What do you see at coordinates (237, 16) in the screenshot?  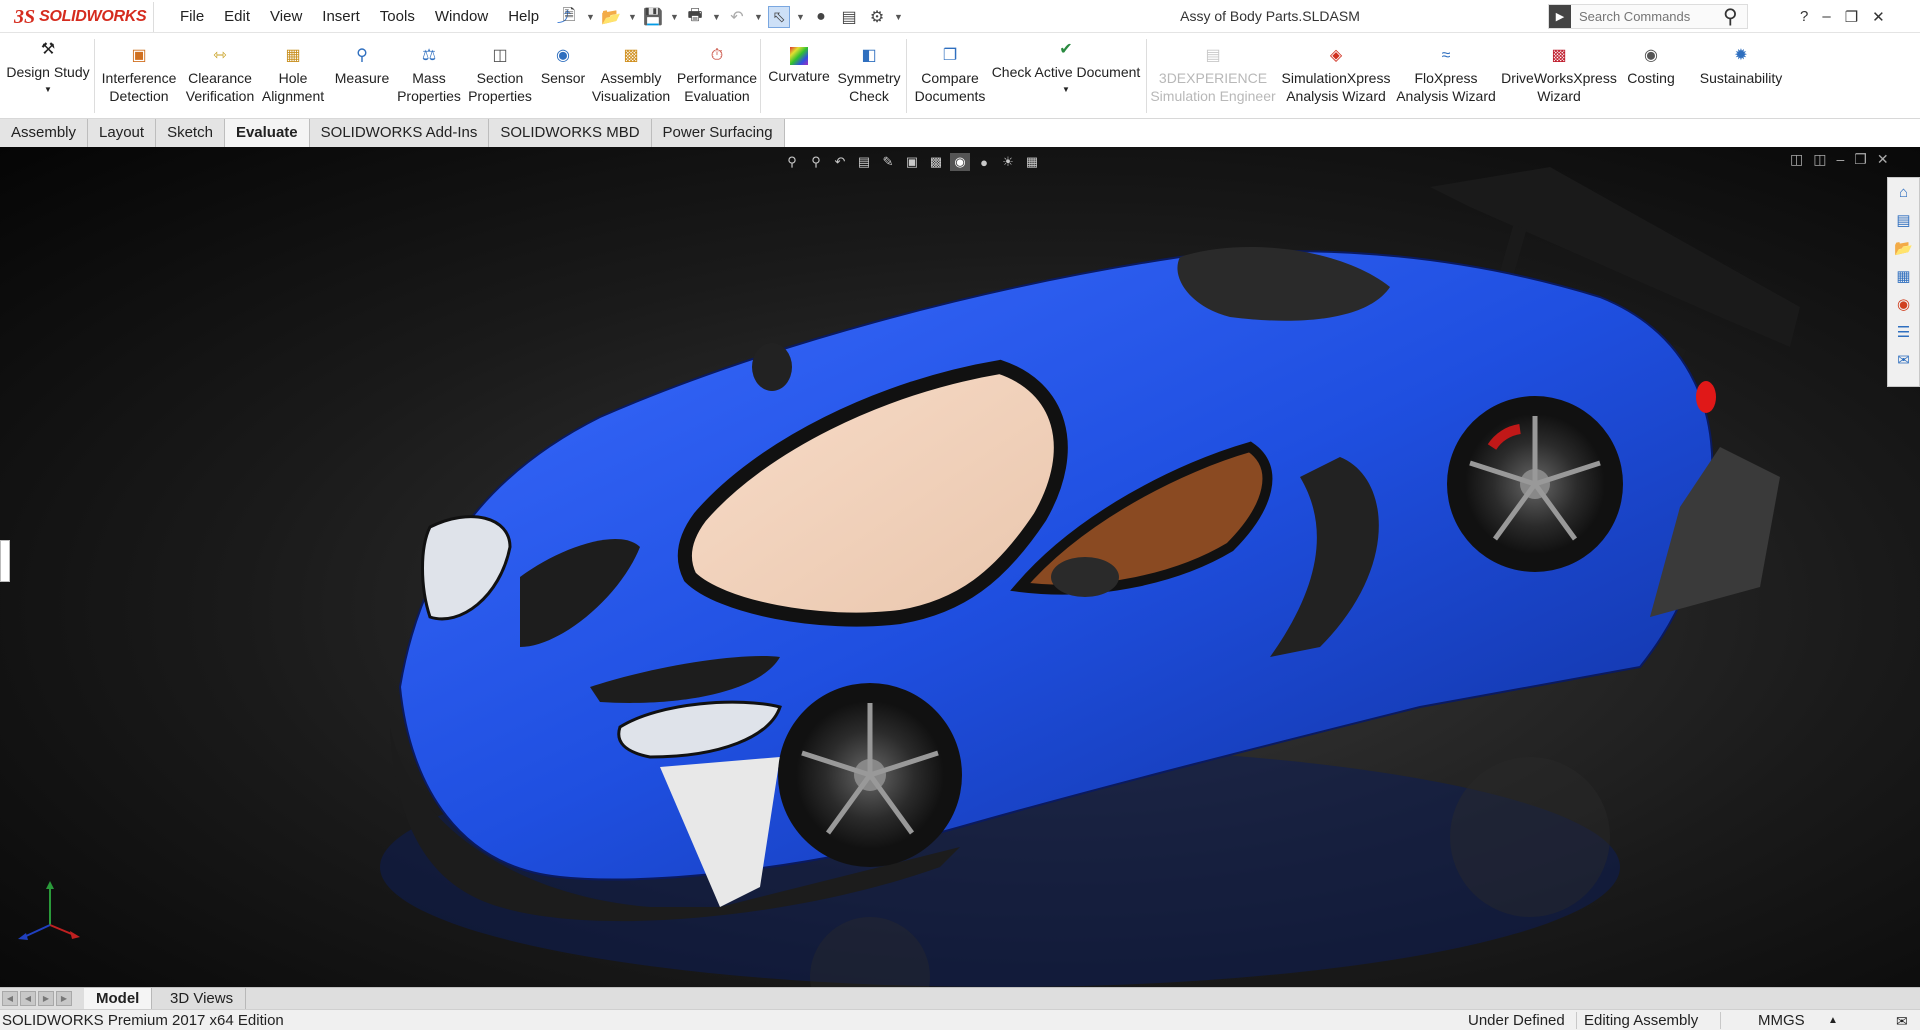 I see `menu-edit: Edit` at bounding box center [237, 16].